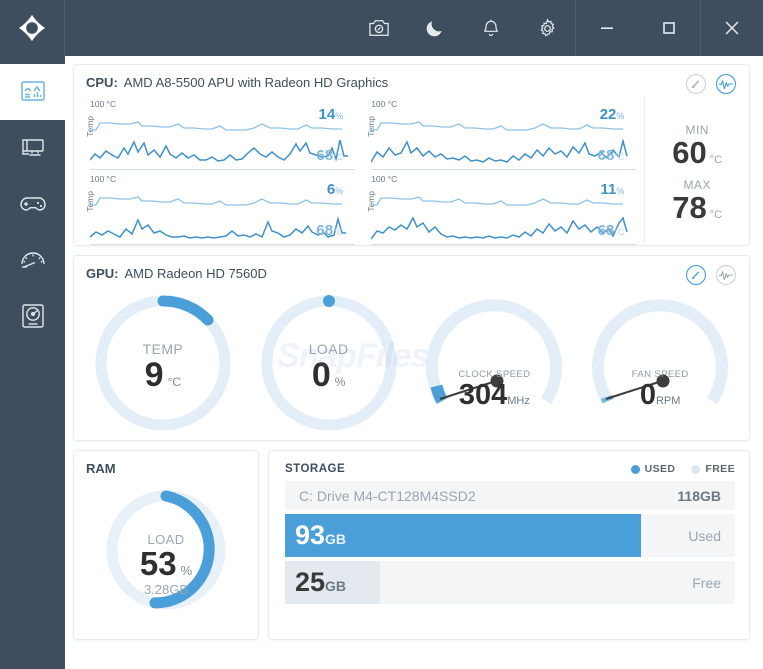 The height and width of the screenshot is (669, 763). I want to click on cpu-core-2-axis-top: 100 °C, so click(384, 104).